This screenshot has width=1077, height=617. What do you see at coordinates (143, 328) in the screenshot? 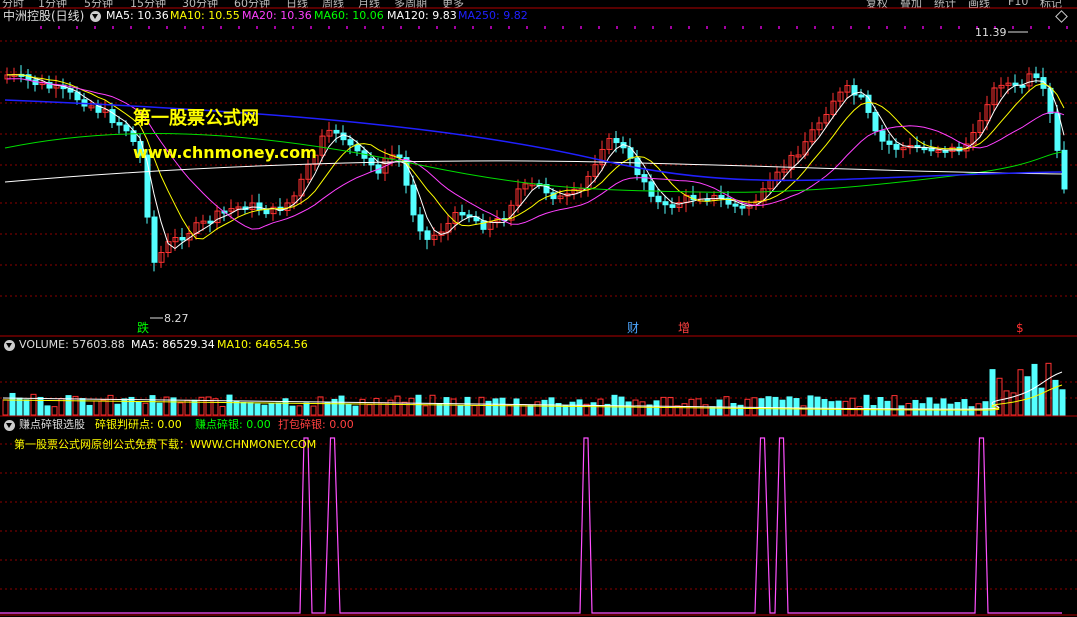
I see `marker-drop: 跌` at bounding box center [143, 328].